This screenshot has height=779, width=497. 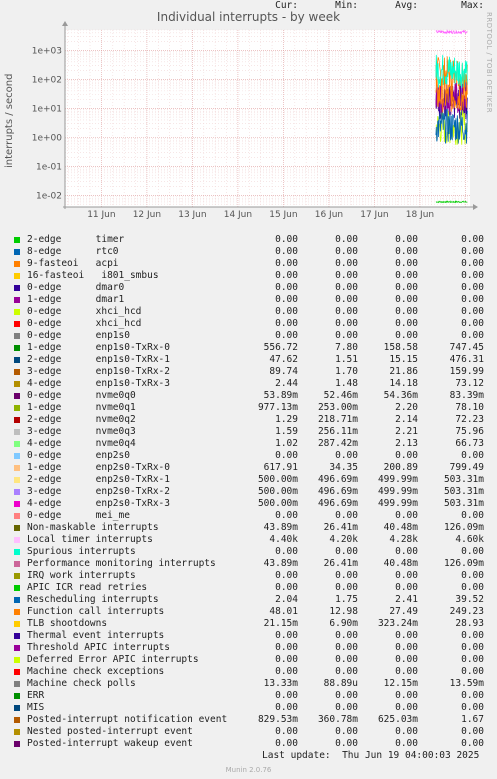 What do you see at coordinates (403, 611) in the screenshot?
I see `legend-avg: 27.49` at bounding box center [403, 611].